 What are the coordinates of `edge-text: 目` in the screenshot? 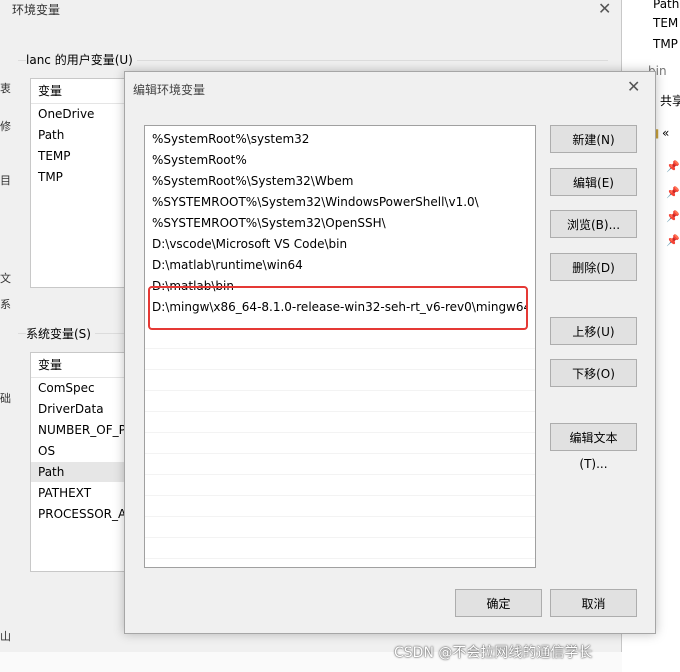 It's located at (5, 180).